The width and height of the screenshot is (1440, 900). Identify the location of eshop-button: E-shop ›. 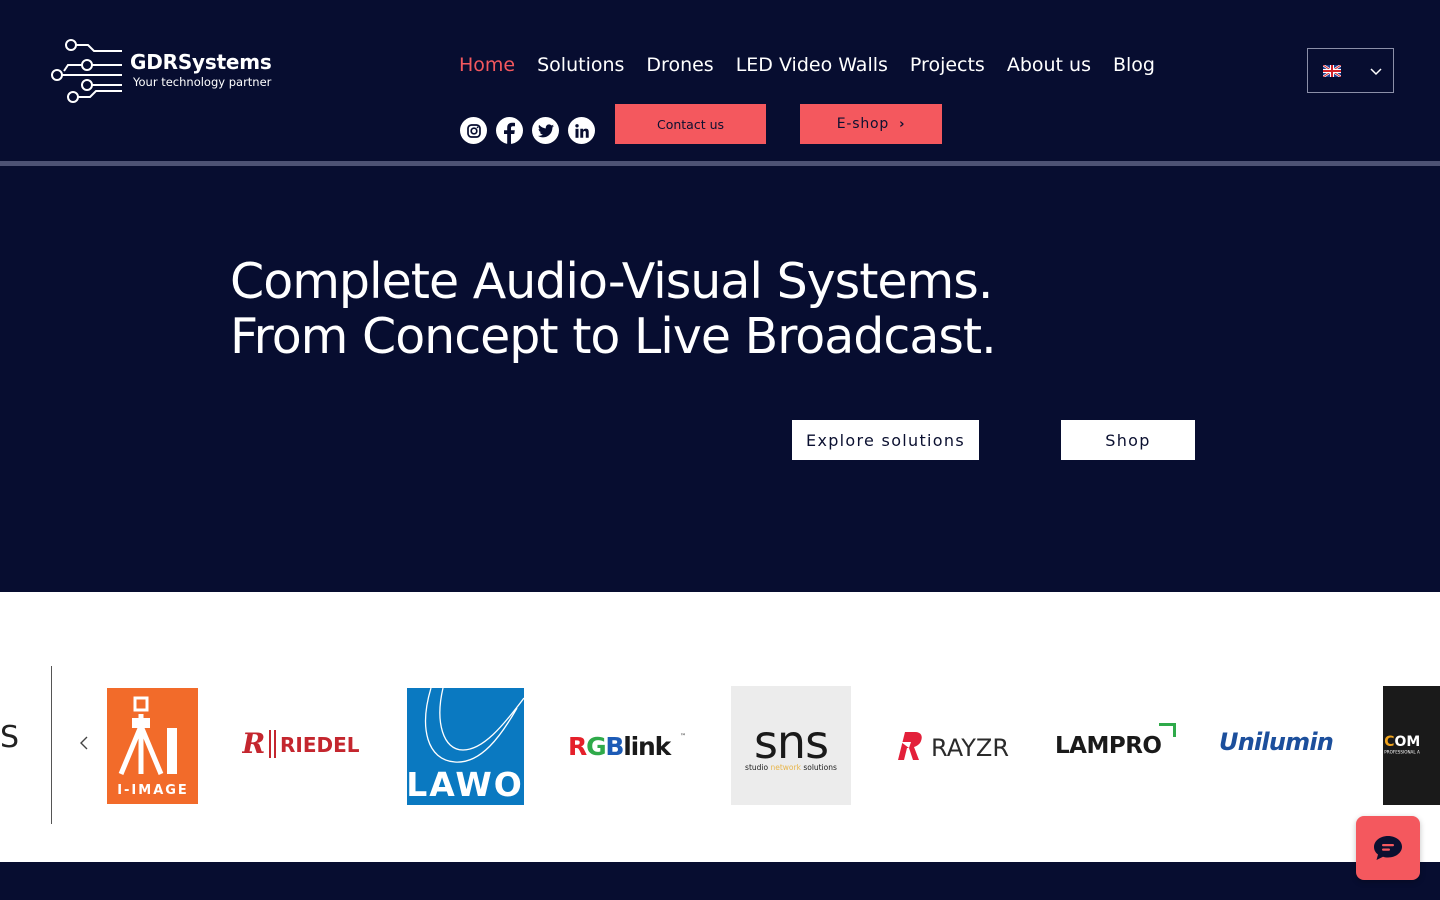
(871, 124).